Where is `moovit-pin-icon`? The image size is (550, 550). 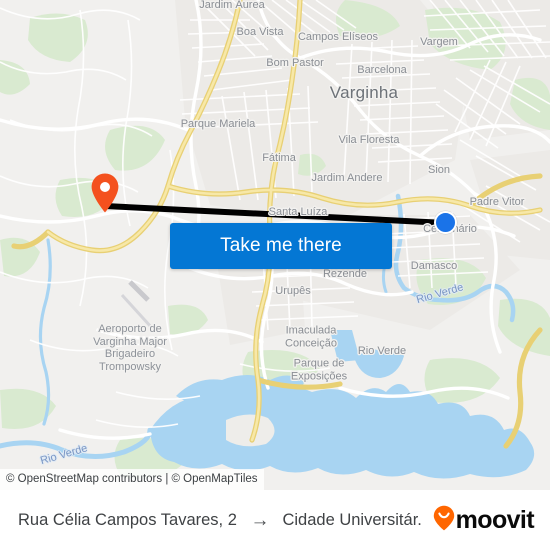
moovit-pin-icon is located at coordinates (444, 520).